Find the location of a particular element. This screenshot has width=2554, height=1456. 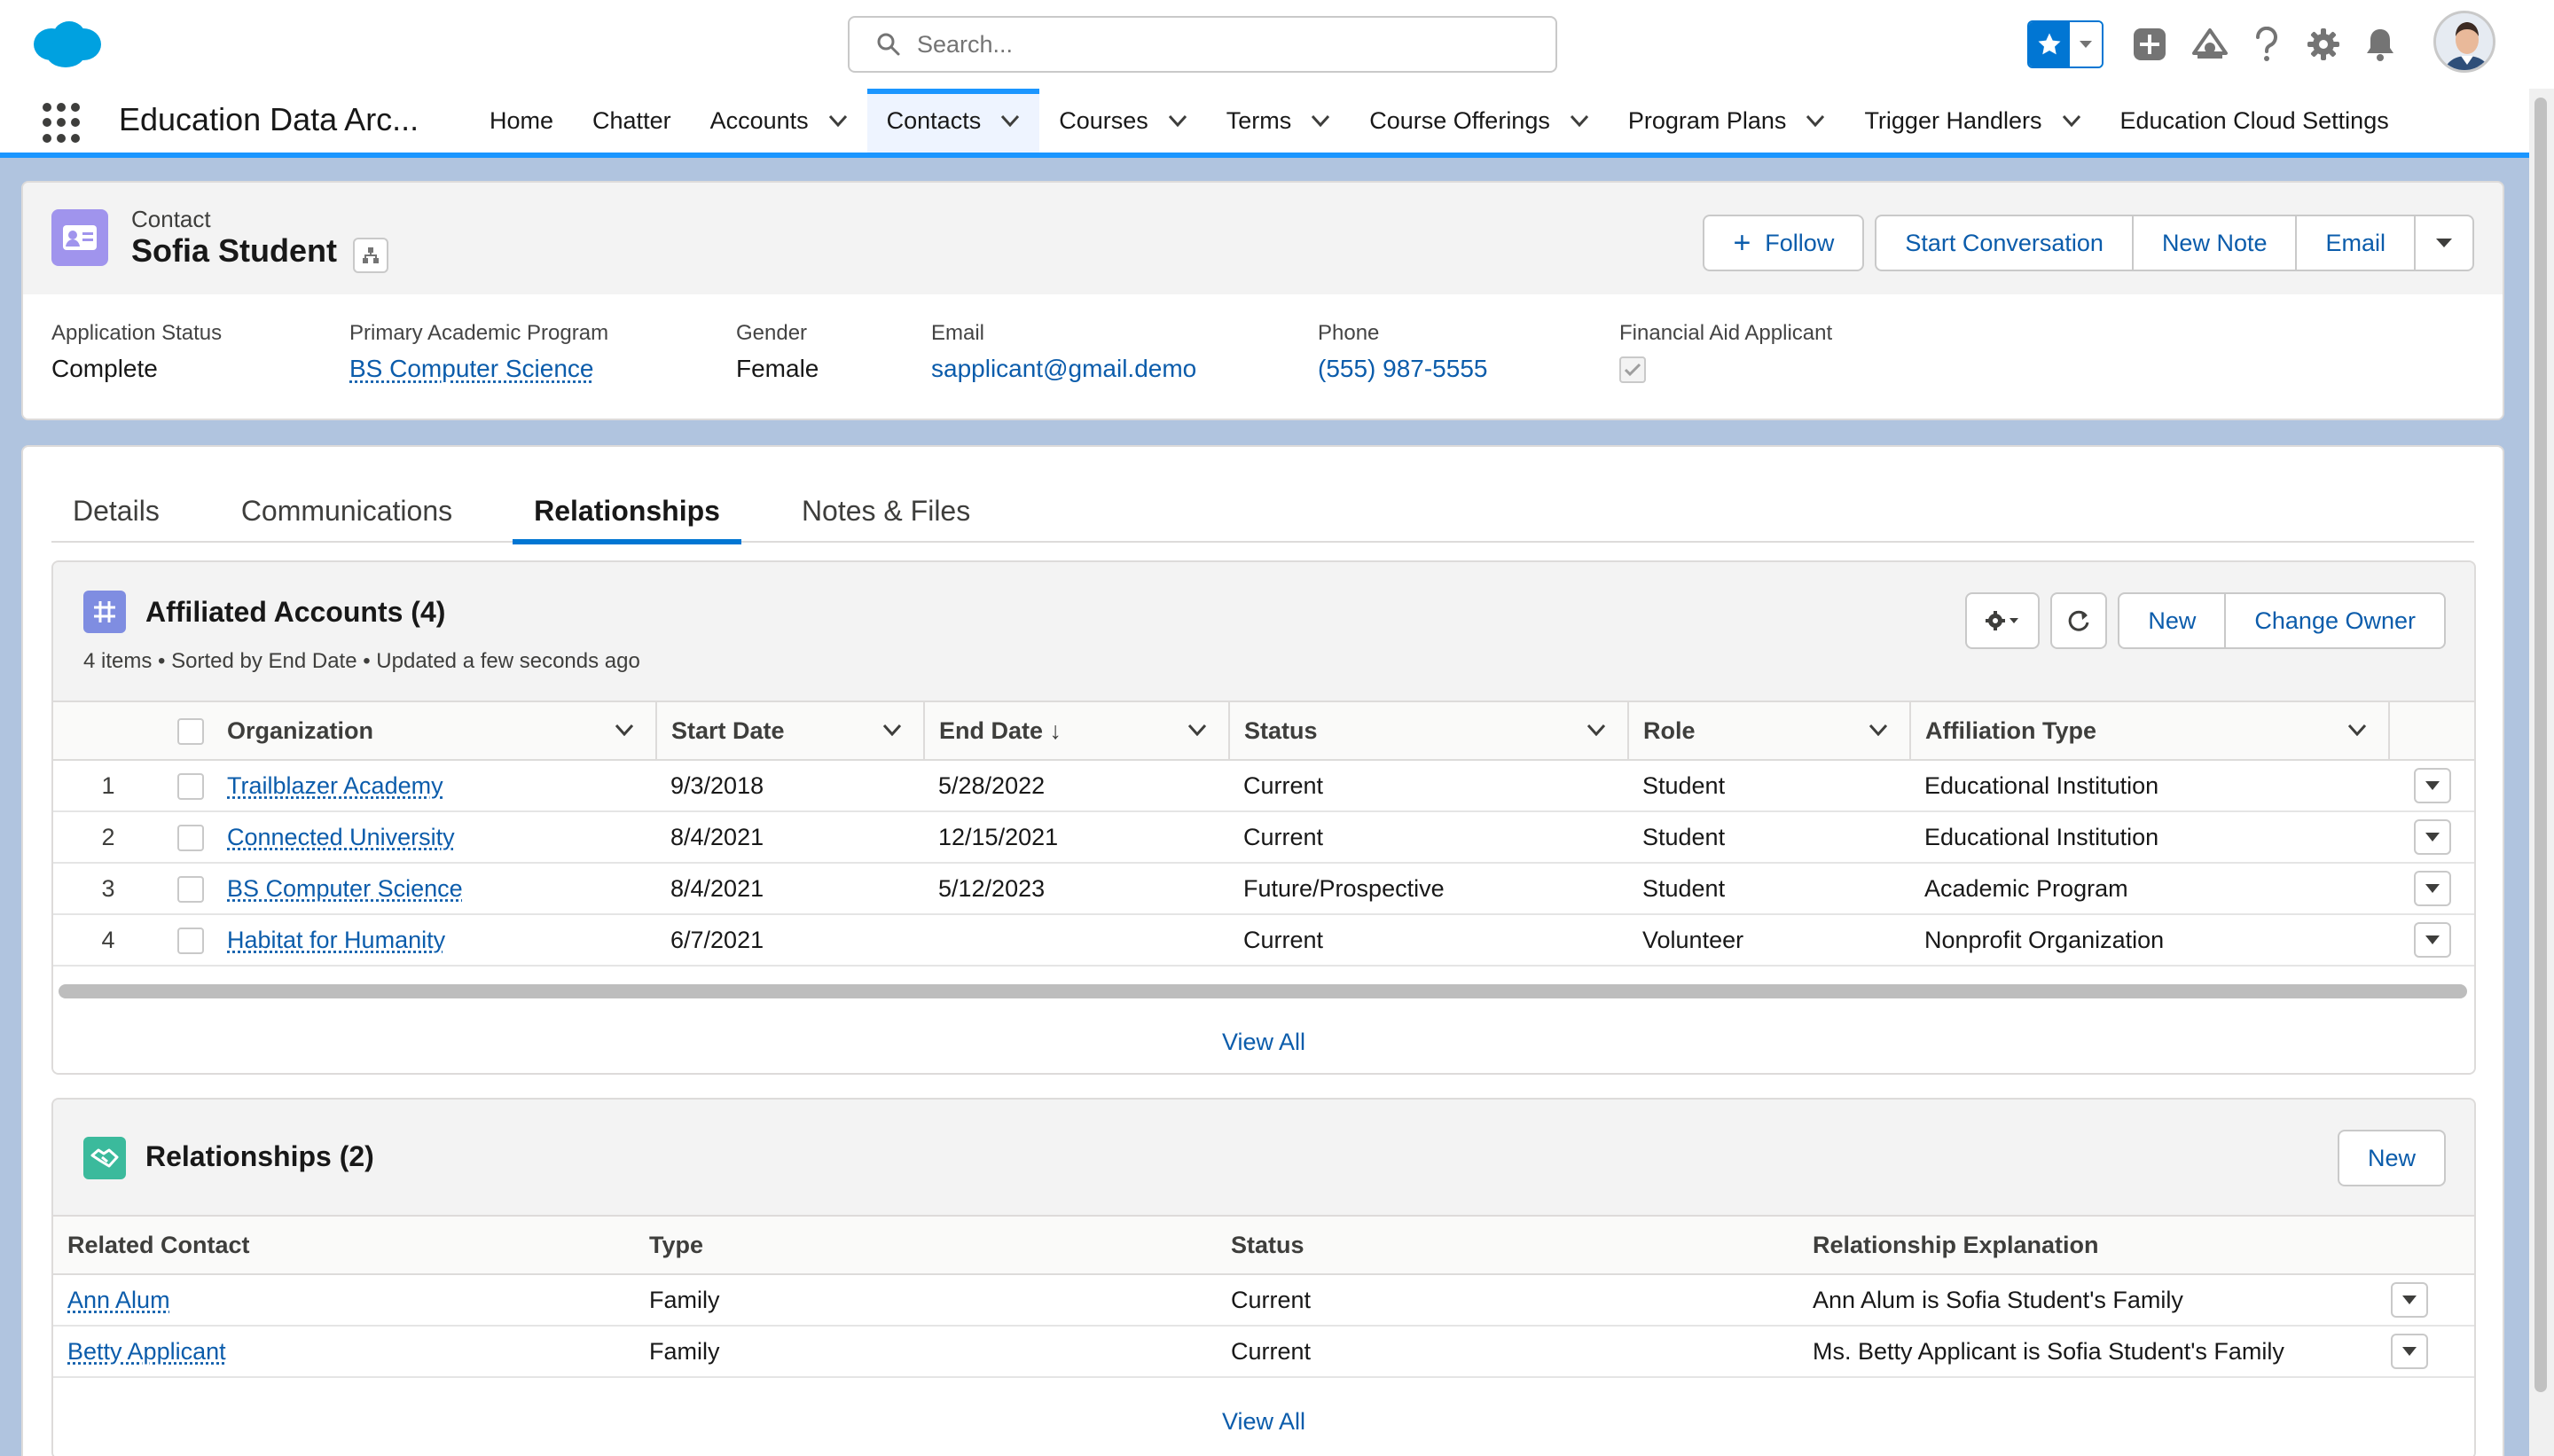

nav-item-label: Trigger Handlers is located at coordinates (1952, 121).